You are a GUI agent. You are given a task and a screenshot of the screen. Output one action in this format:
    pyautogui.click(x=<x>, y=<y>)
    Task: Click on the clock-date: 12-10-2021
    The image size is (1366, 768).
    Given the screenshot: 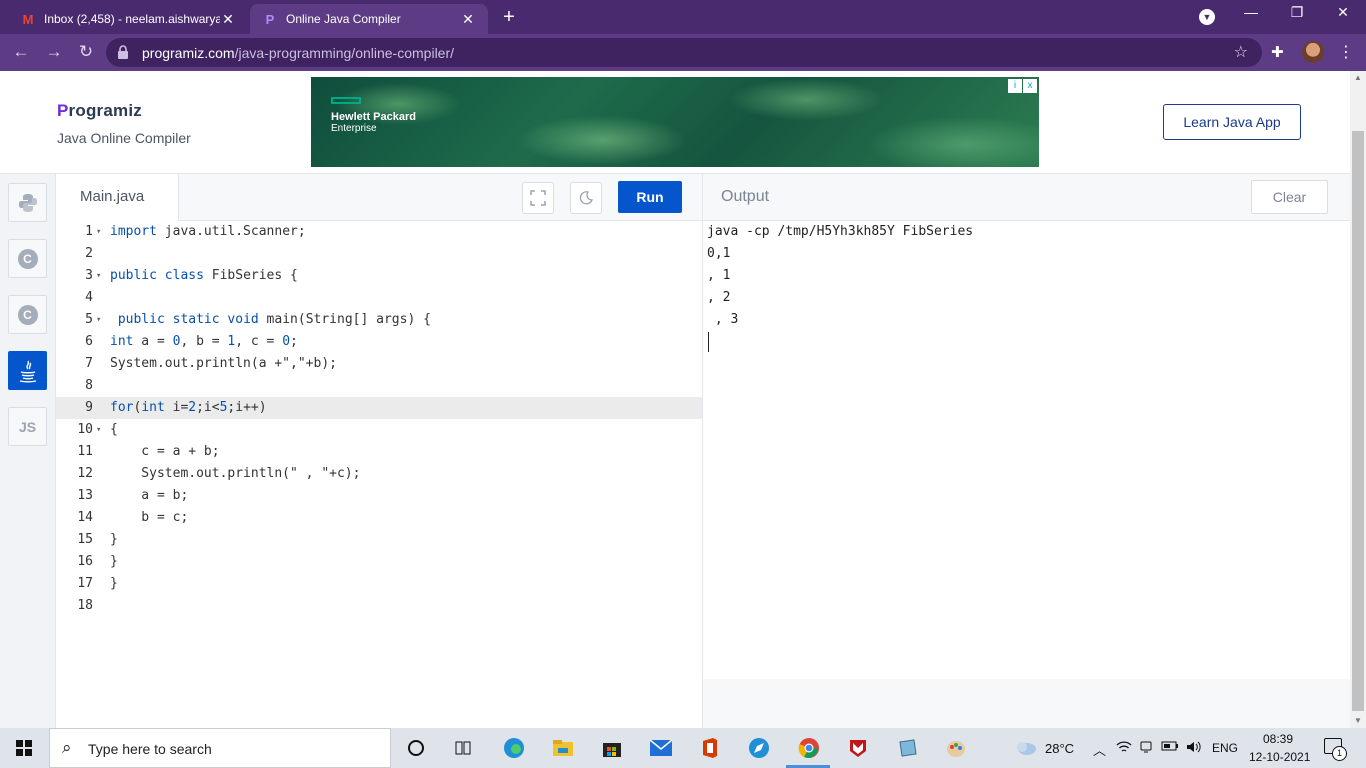 What is the action you would take?
    pyautogui.click(x=1279, y=757)
    